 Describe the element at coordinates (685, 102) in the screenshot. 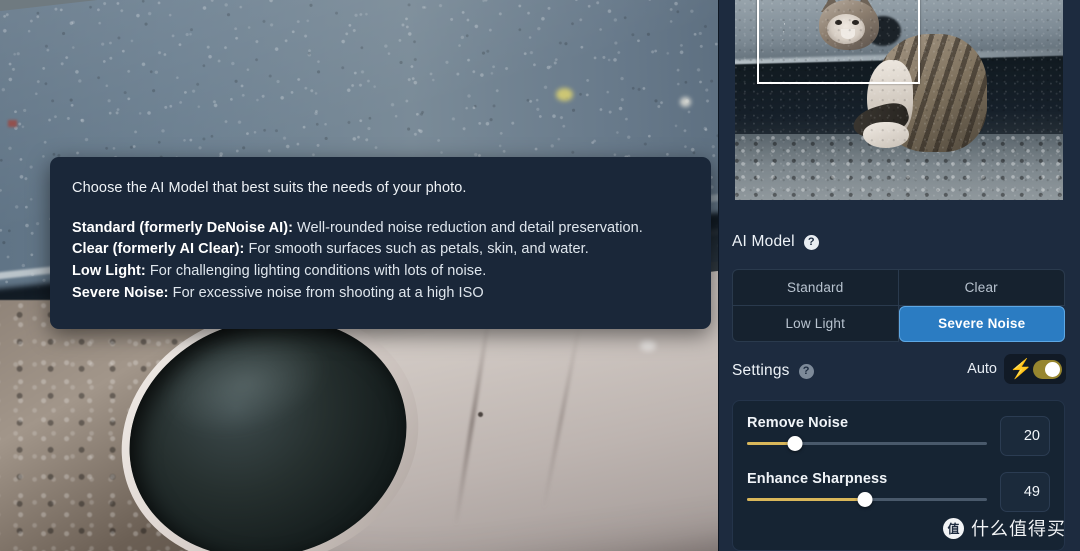

I see `white-speck` at that location.